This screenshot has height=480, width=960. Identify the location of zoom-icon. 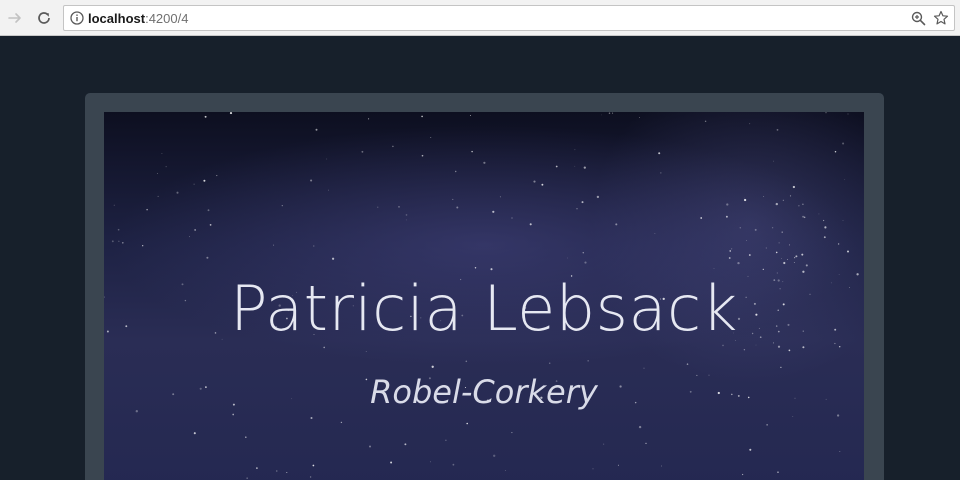
(918, 18).